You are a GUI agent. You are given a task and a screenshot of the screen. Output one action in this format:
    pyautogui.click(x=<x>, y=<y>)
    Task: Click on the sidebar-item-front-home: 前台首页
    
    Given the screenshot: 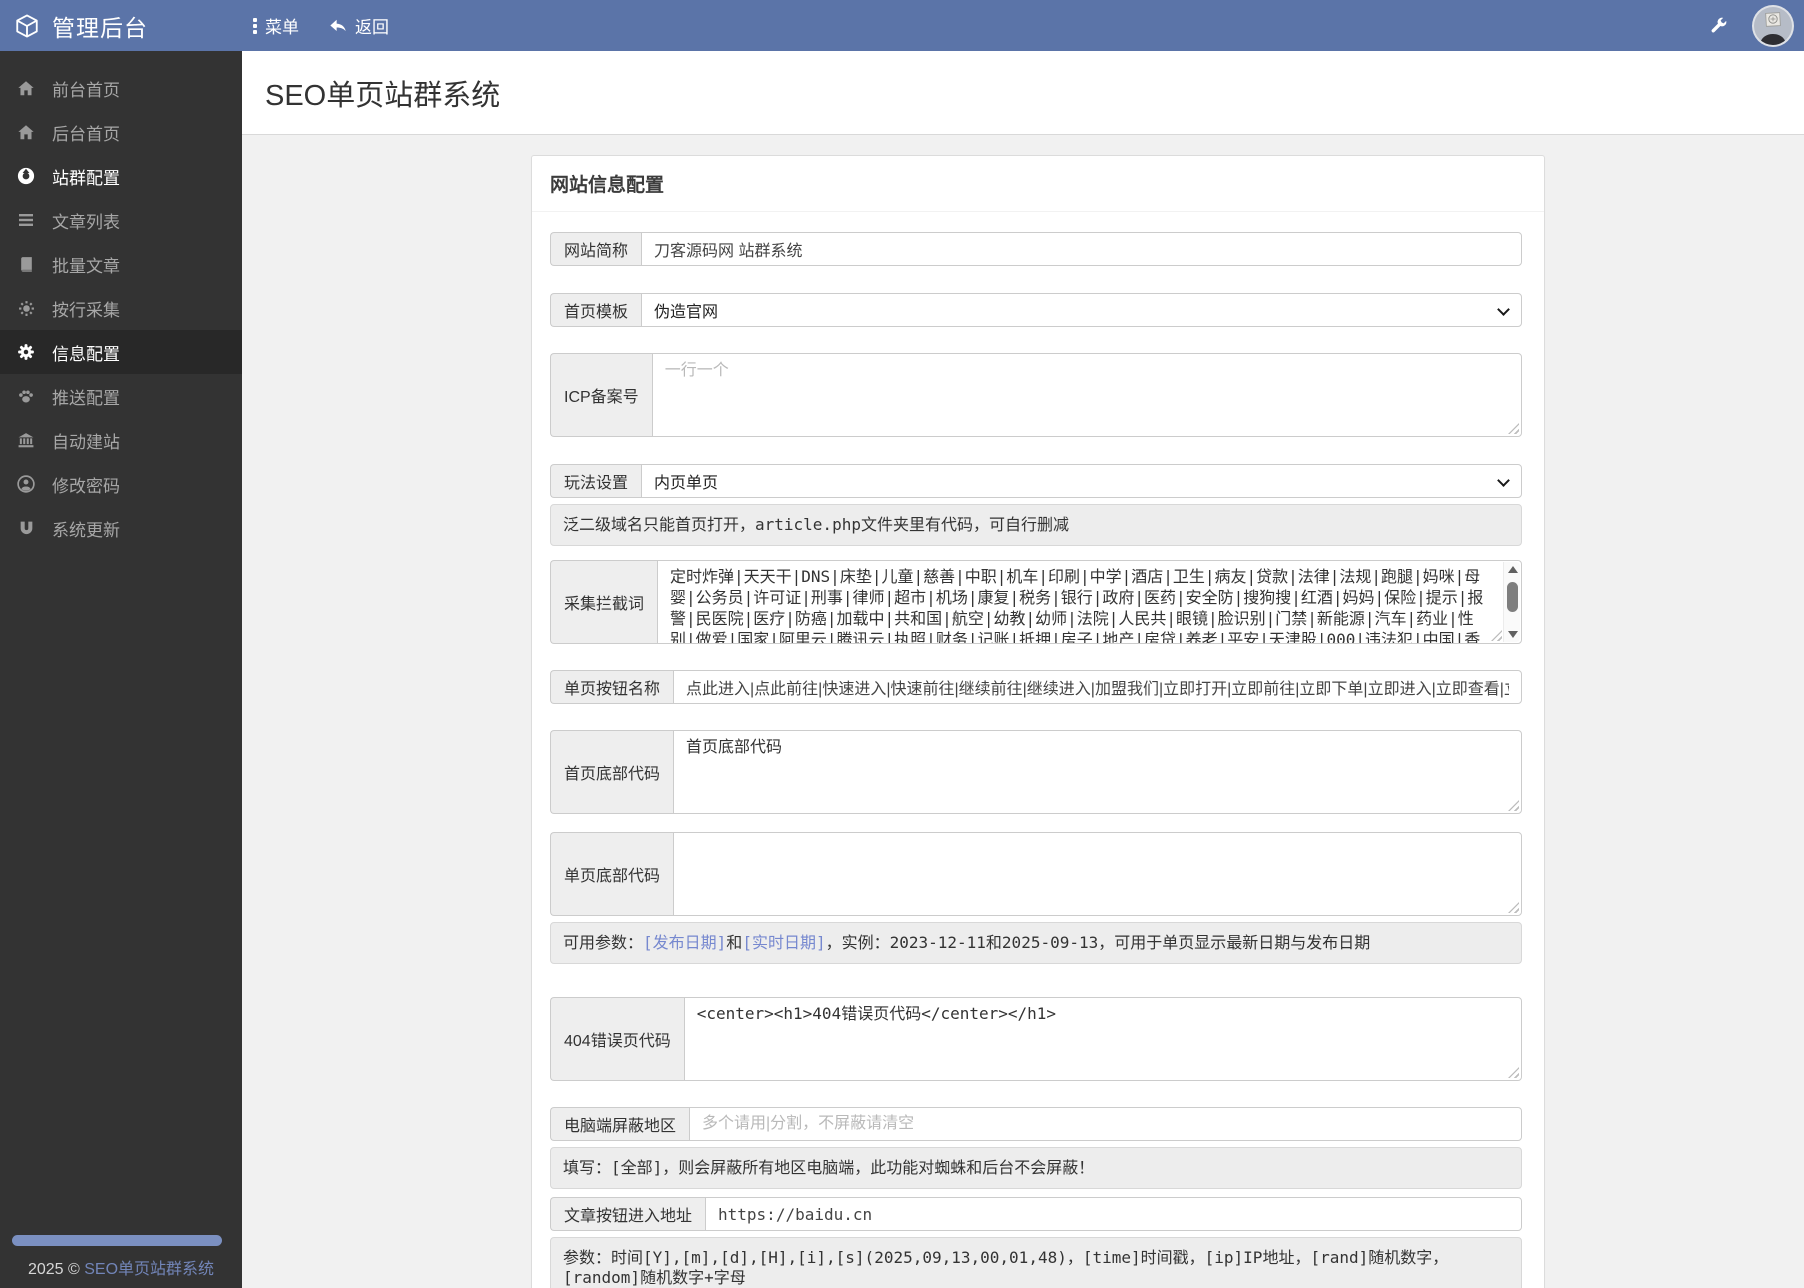 What is the action you would take?
    pyautogui.click(x=121, y=88)
    